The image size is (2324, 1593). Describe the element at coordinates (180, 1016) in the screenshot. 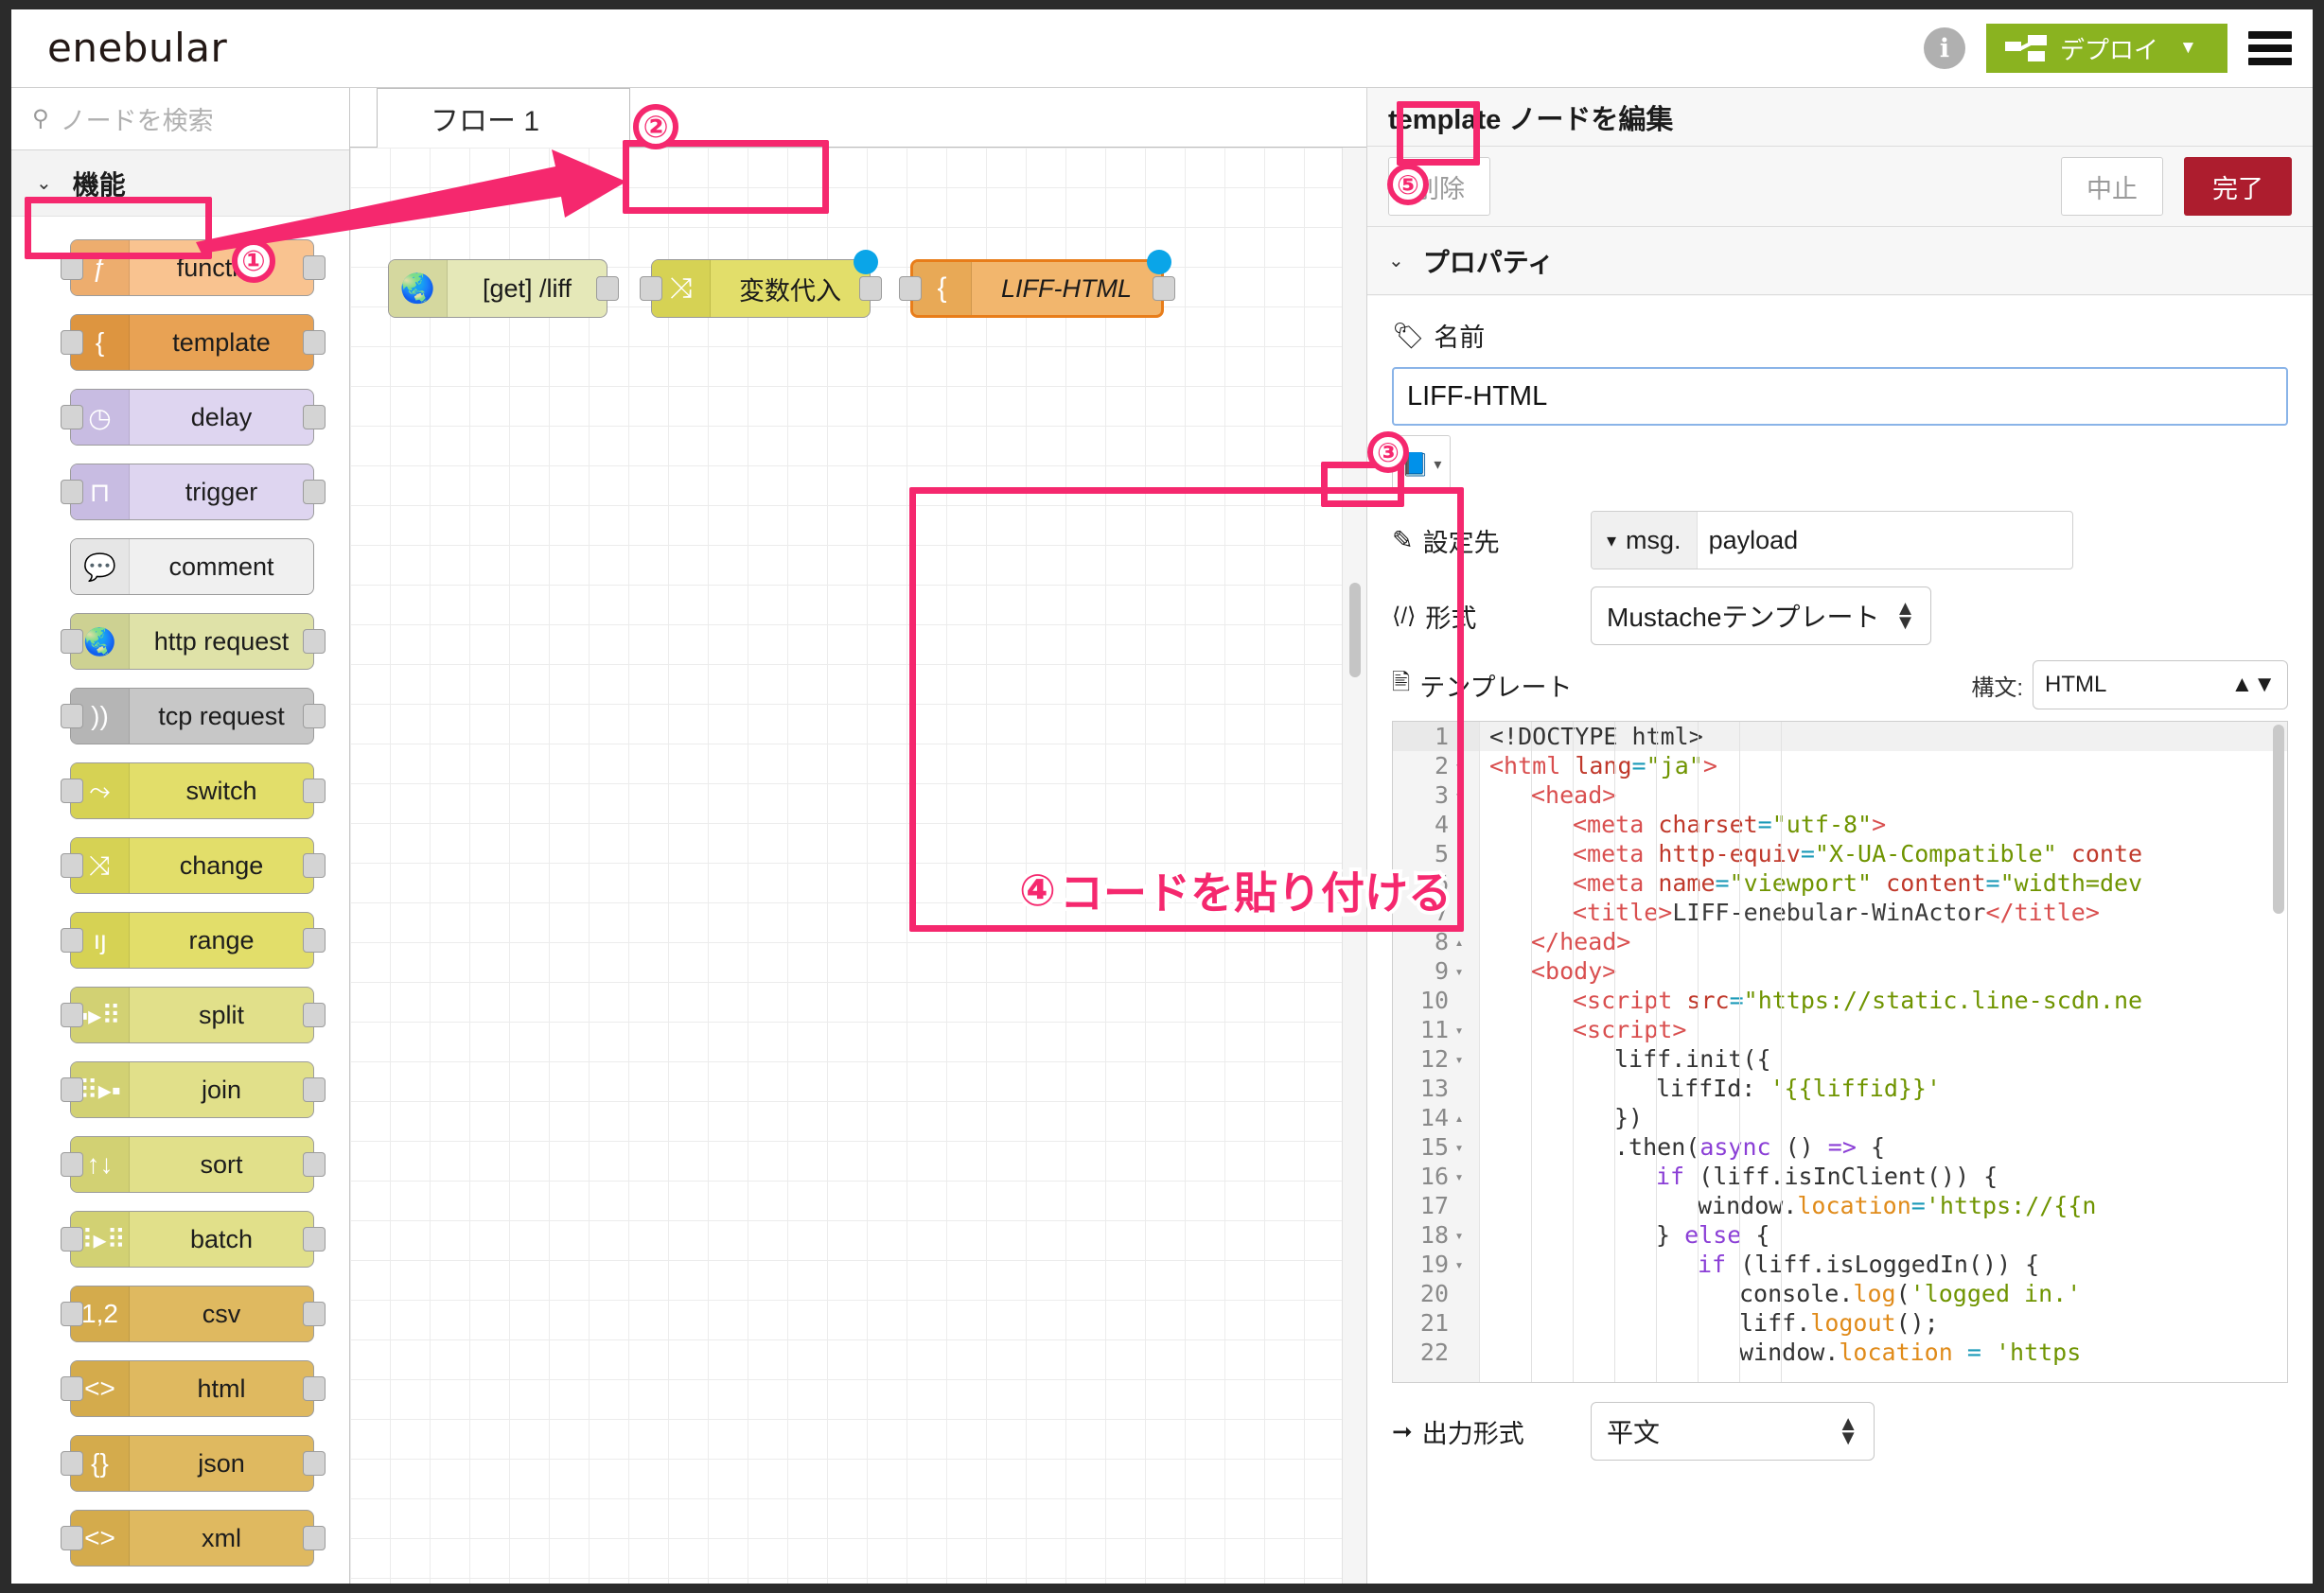

I see `palette-node-split: ▪▸⠿ split` at that location.